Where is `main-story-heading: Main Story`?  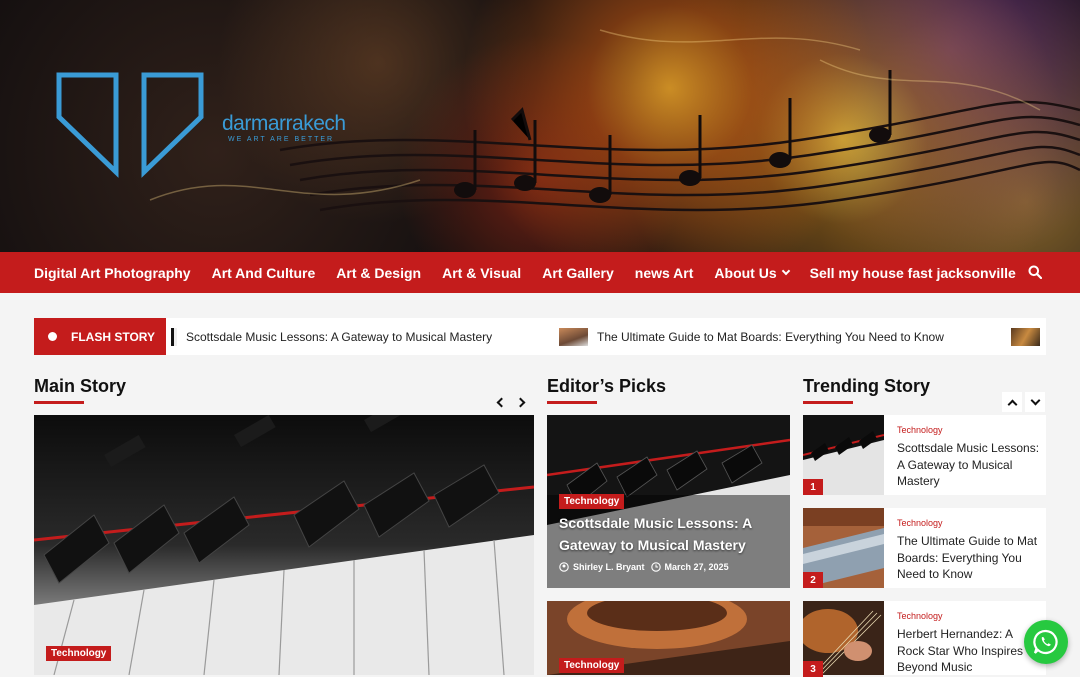
main-story-heading: Main Story is located at coordinates (80, 386).